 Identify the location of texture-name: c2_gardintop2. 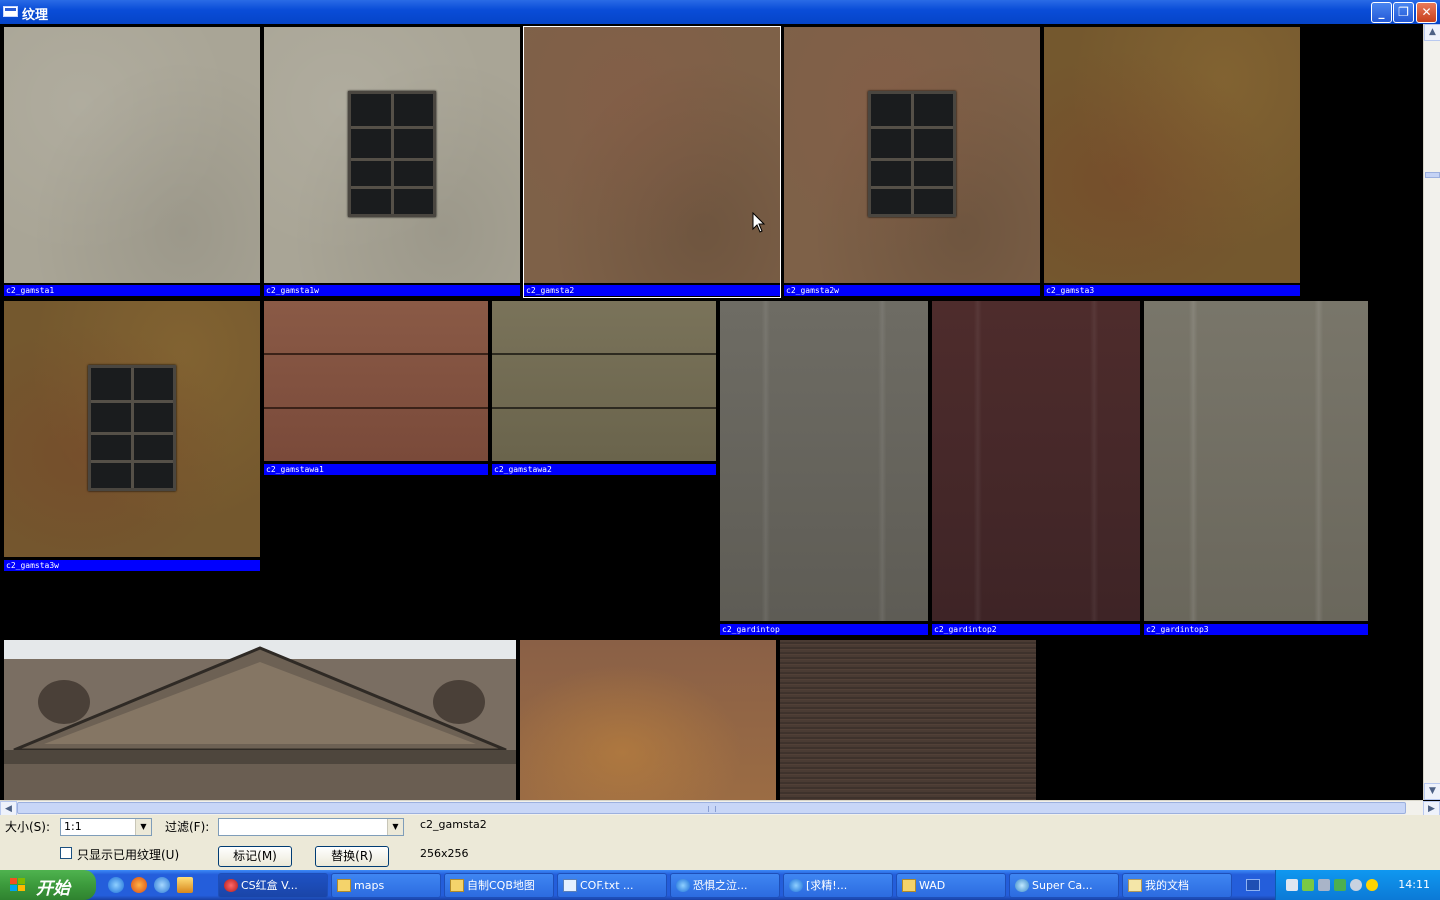
(1036, 629).